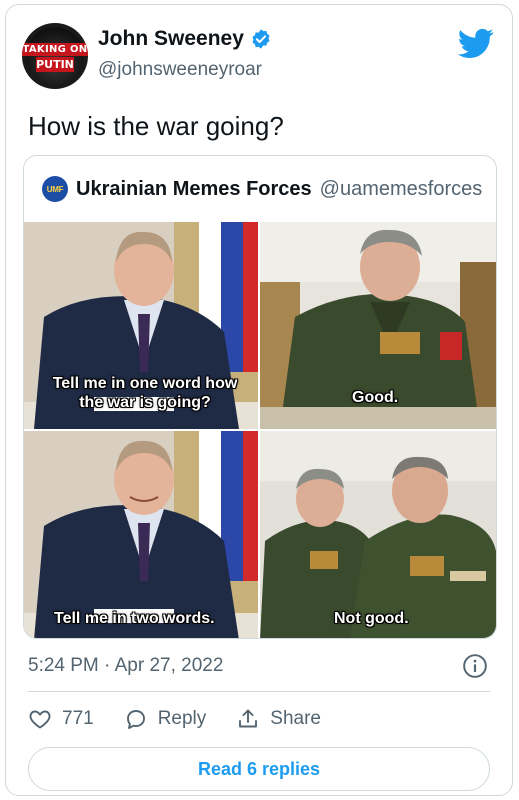  I want to click on avatar-text-top: TAKING ON, so click(55, 49).